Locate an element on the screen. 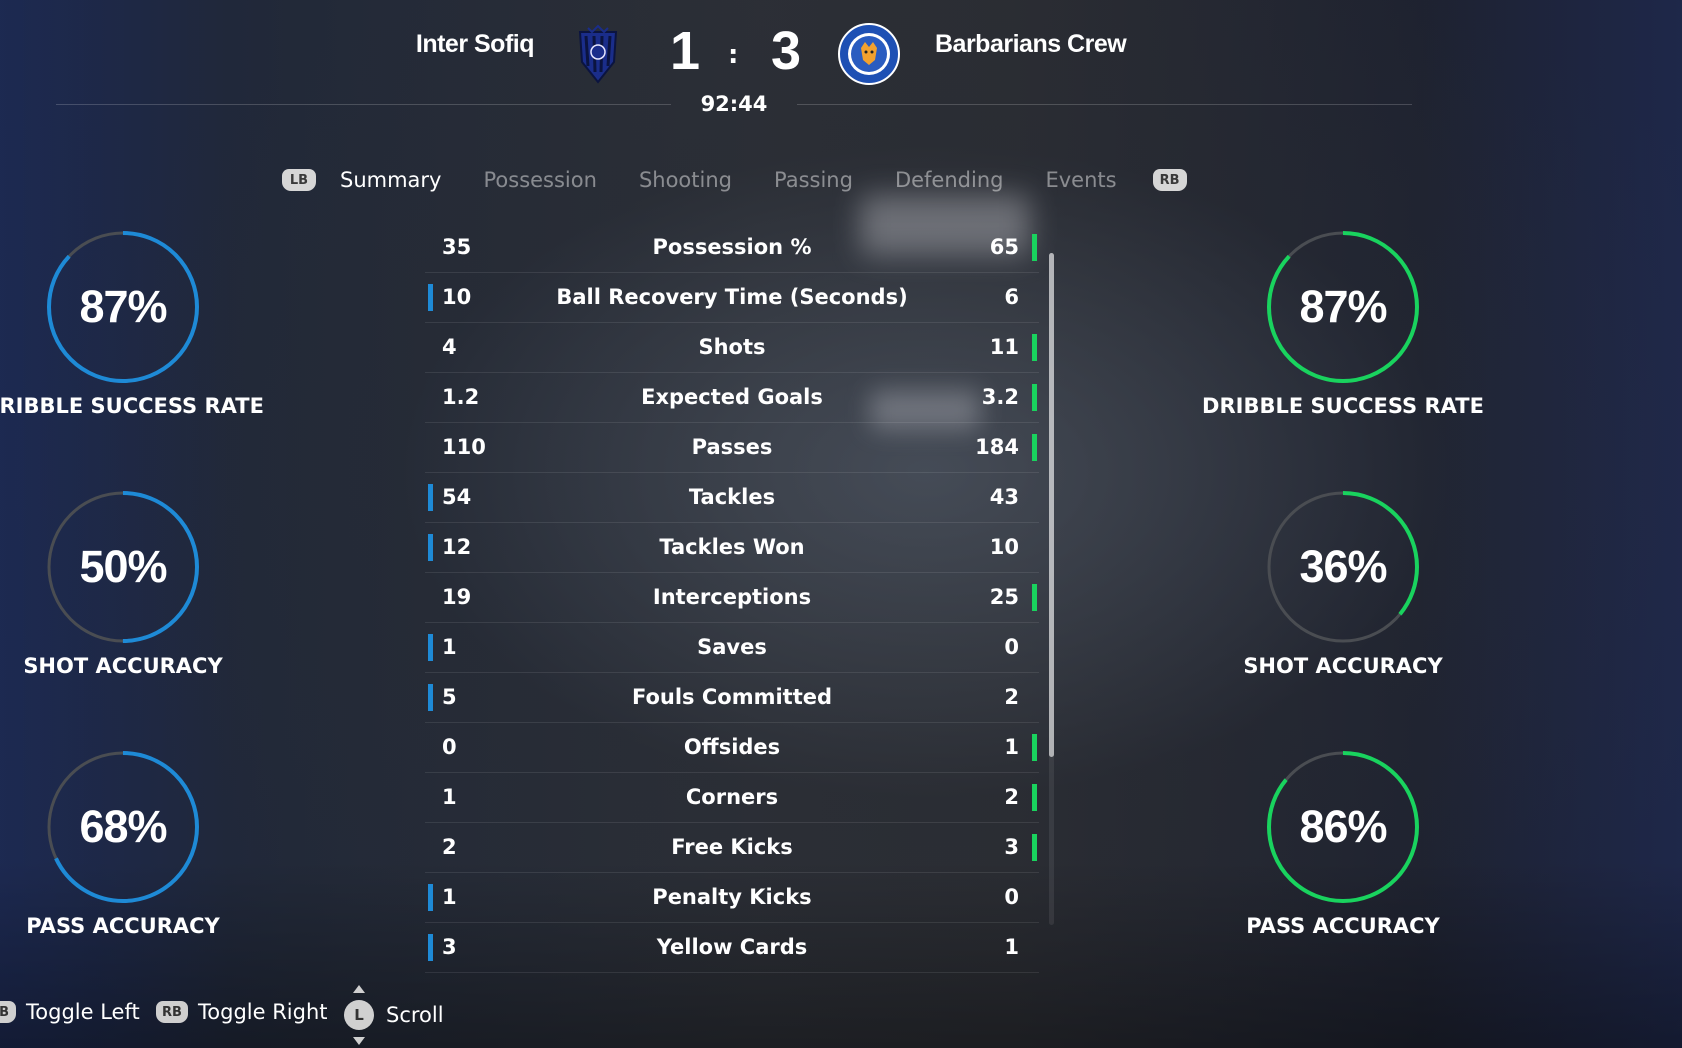 Image resolution: width=1682 pixels, height=1048 pixels. stat-row: 5 Fouls Committed 2 is located at coordinates (732, 698).